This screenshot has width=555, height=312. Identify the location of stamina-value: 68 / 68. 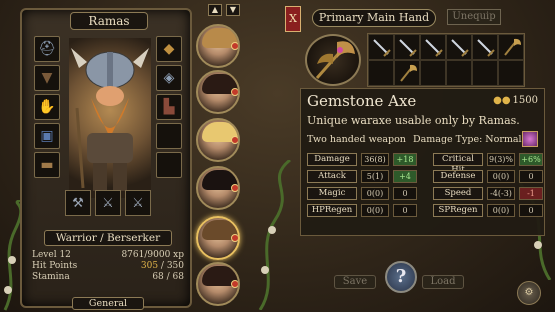
(168, 277).